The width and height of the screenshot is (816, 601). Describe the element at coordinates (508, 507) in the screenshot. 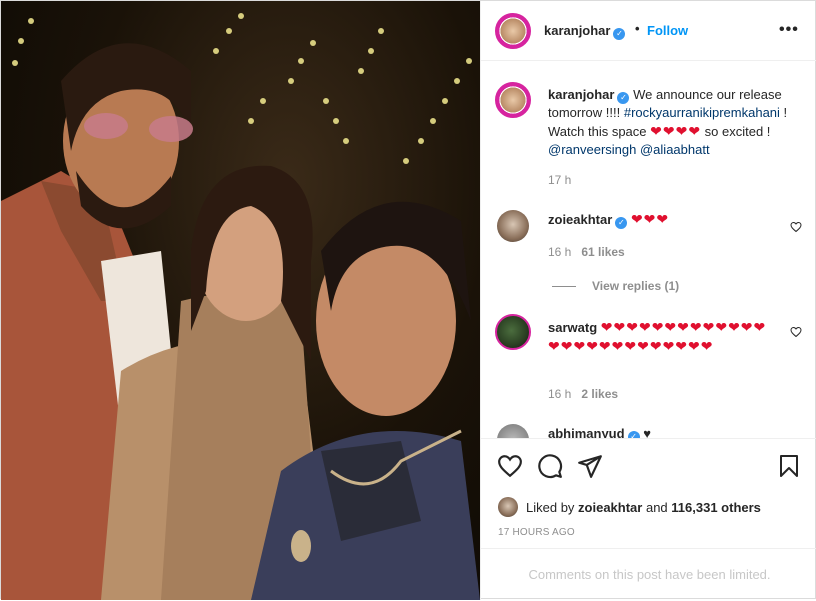

I see `liked-by-avatar` at that location.